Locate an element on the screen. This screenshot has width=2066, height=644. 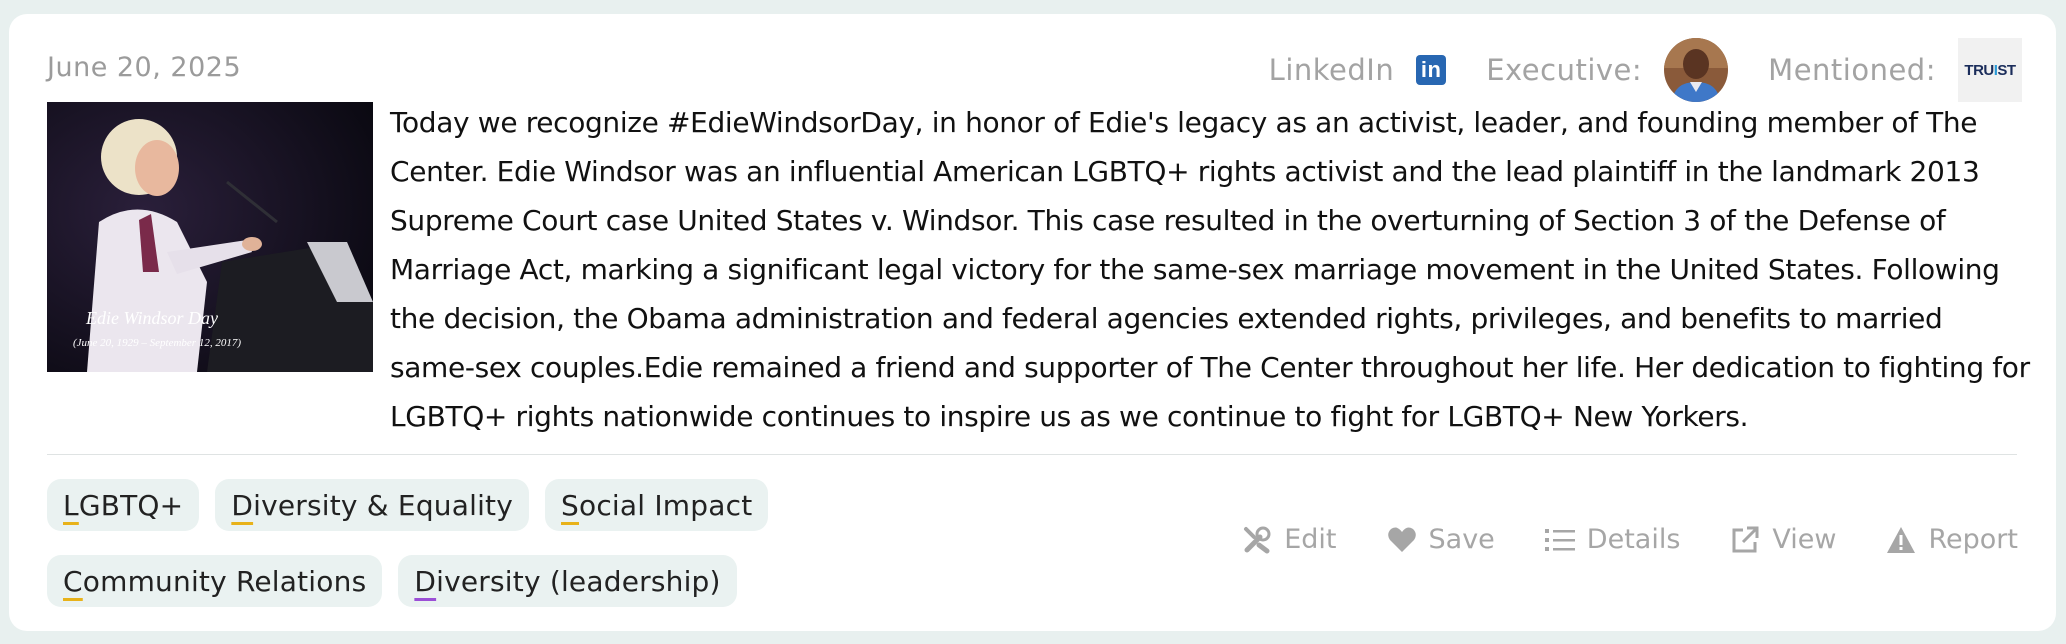
external-link-icon is located at coordinates (1745, 539).